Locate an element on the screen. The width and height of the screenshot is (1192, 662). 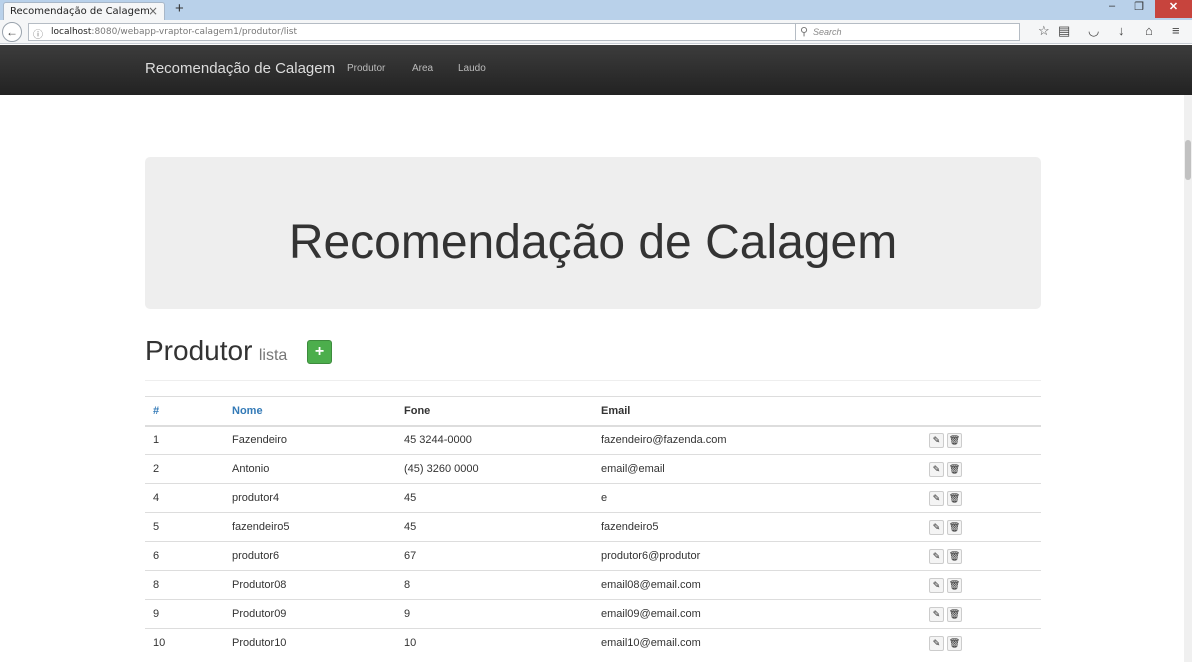
cell-fone: 10 is located at coordinates (494, 643).